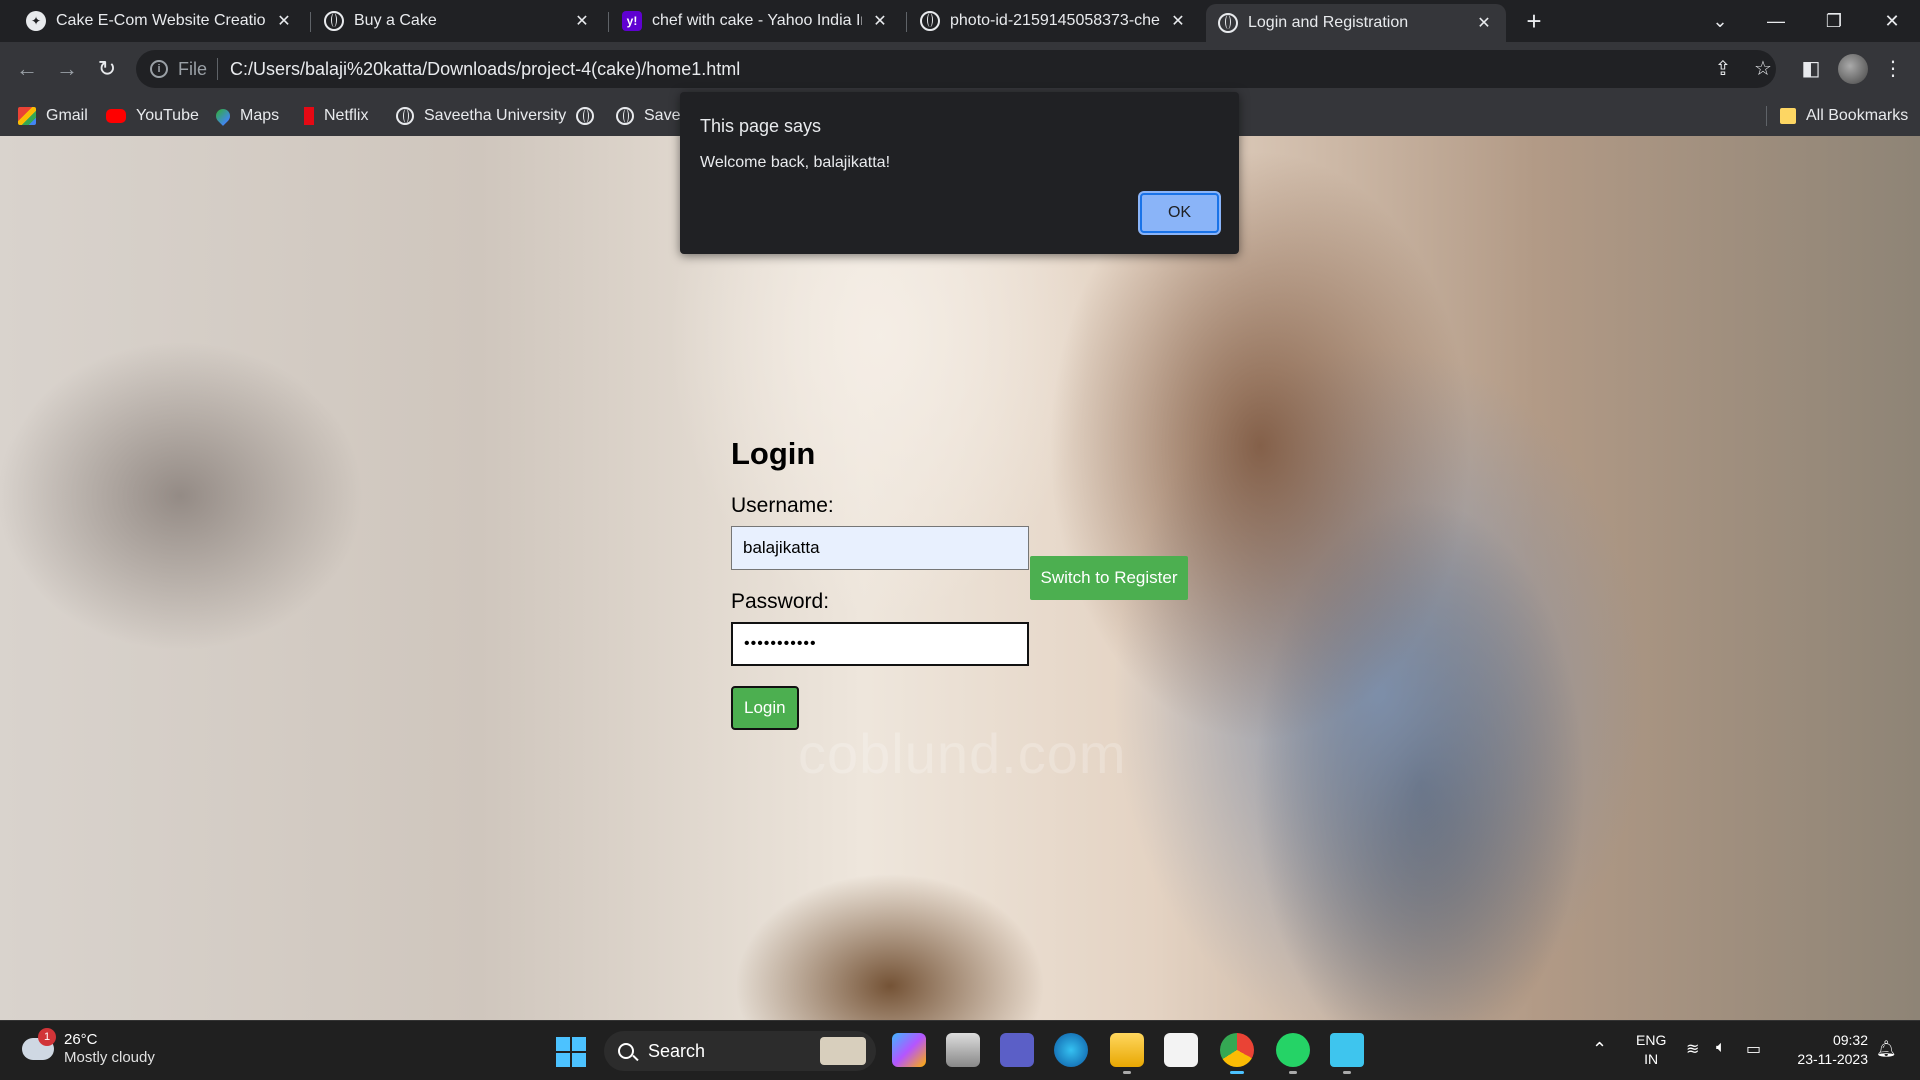 This screenshot has height=1080, width=1920. Describe the element at coordinates (1763, 69) in the screenshot. I see `bookmark-star-icon: ☆` at that location.